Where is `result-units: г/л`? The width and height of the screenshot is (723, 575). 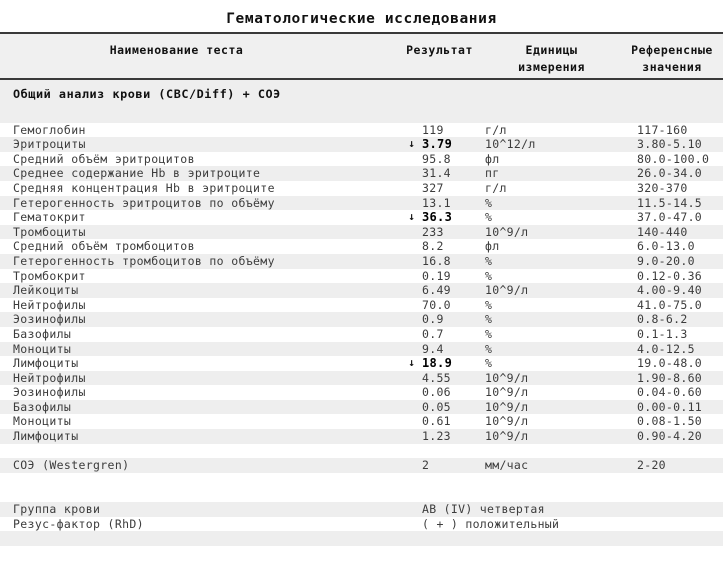
result-units: г/л is located at coordinates (496, 187).